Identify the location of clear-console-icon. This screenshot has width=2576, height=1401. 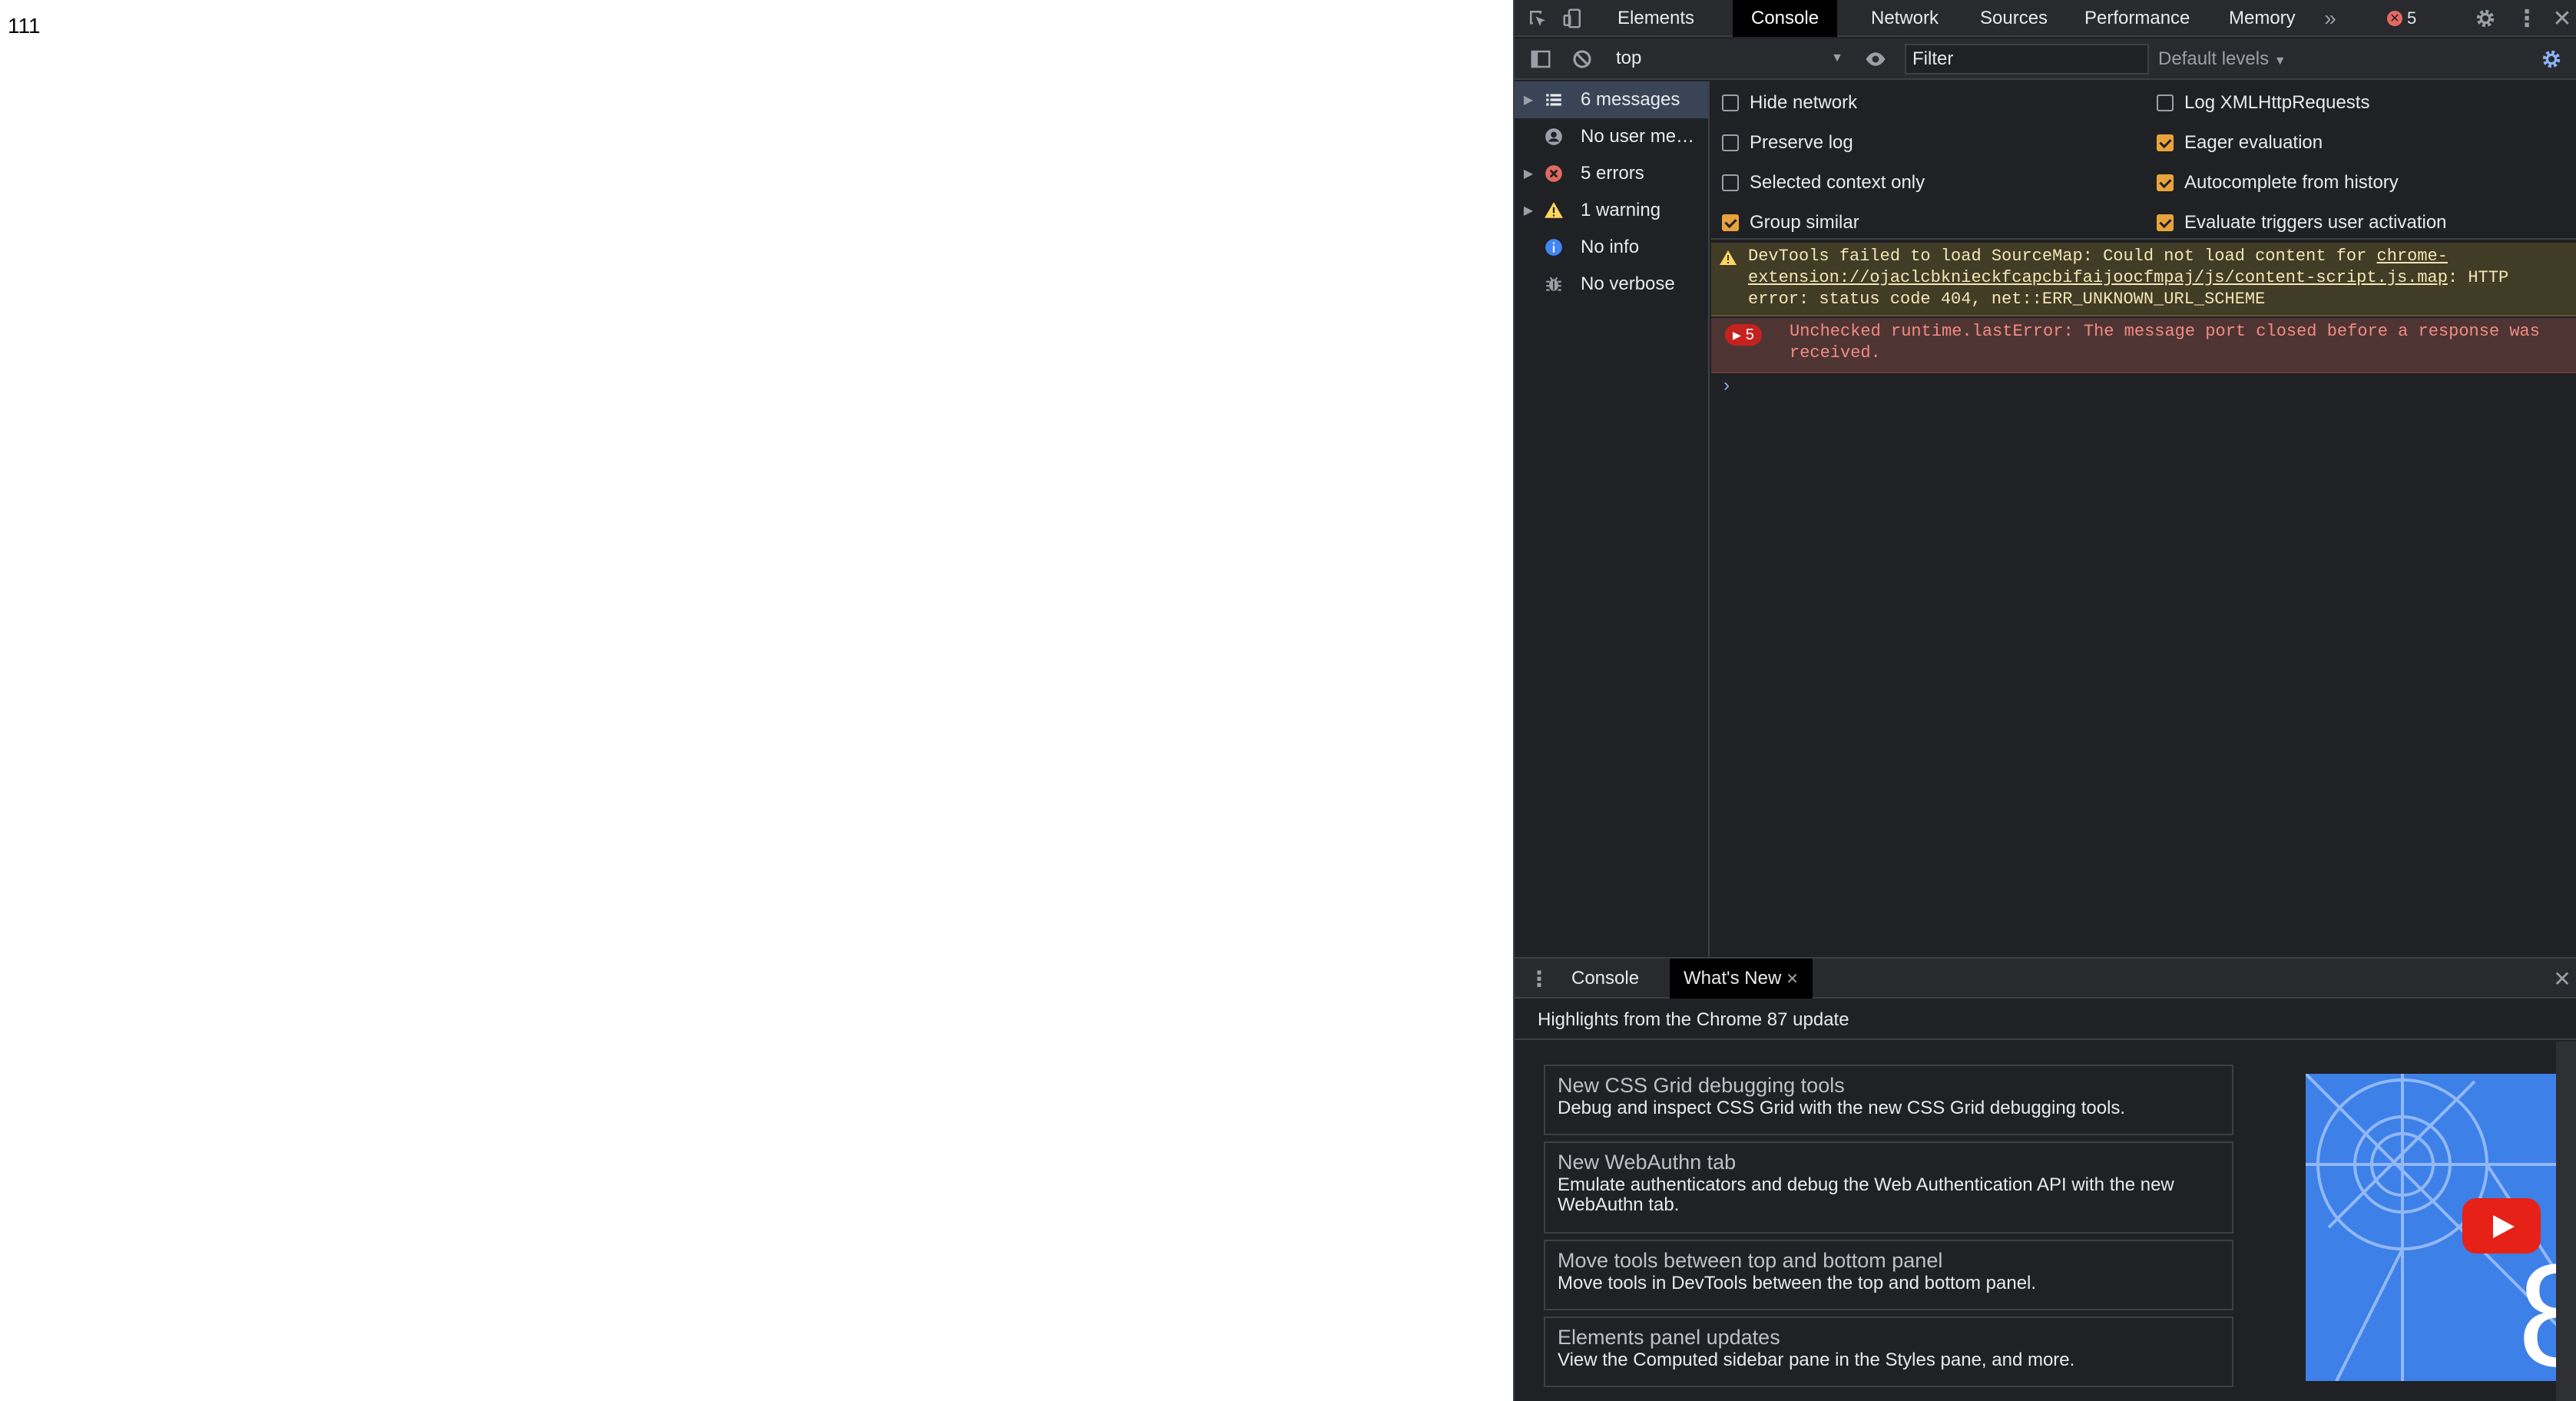
(1582, 60).